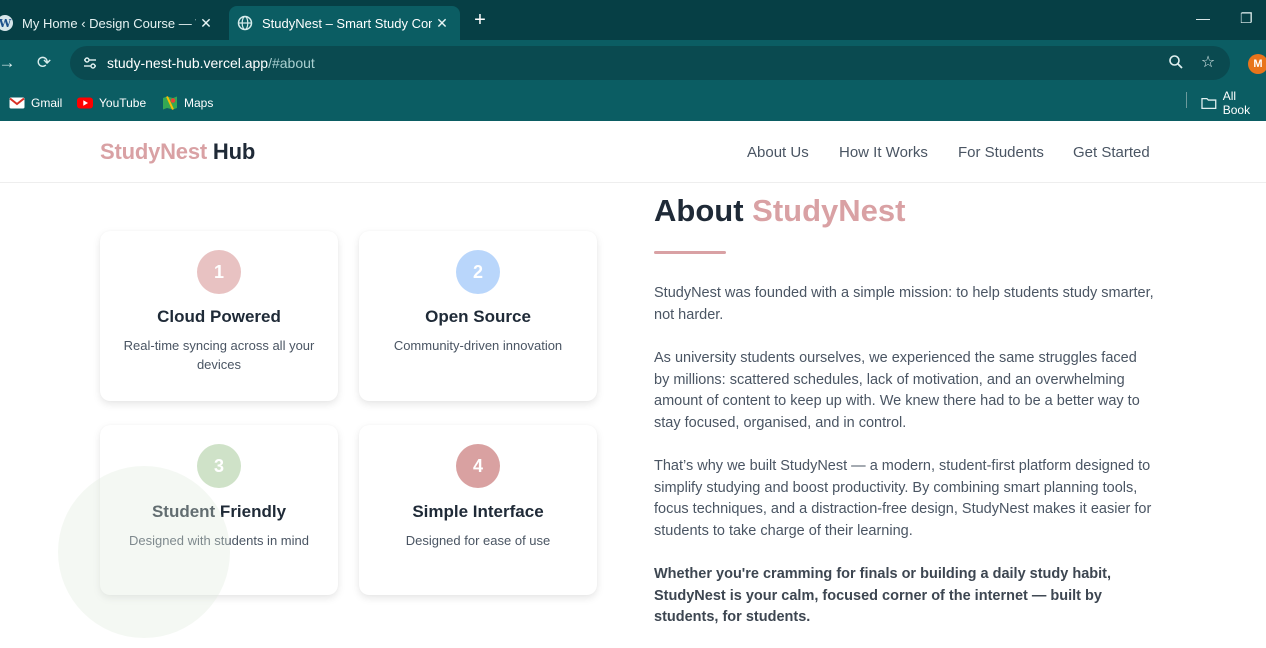 This screenshot has width=1266, height=648. What do you see at coordinates (219, 540) in the screenshot?
I see `feature-description: Designed with students in mind` at bounding box center [219, 540].